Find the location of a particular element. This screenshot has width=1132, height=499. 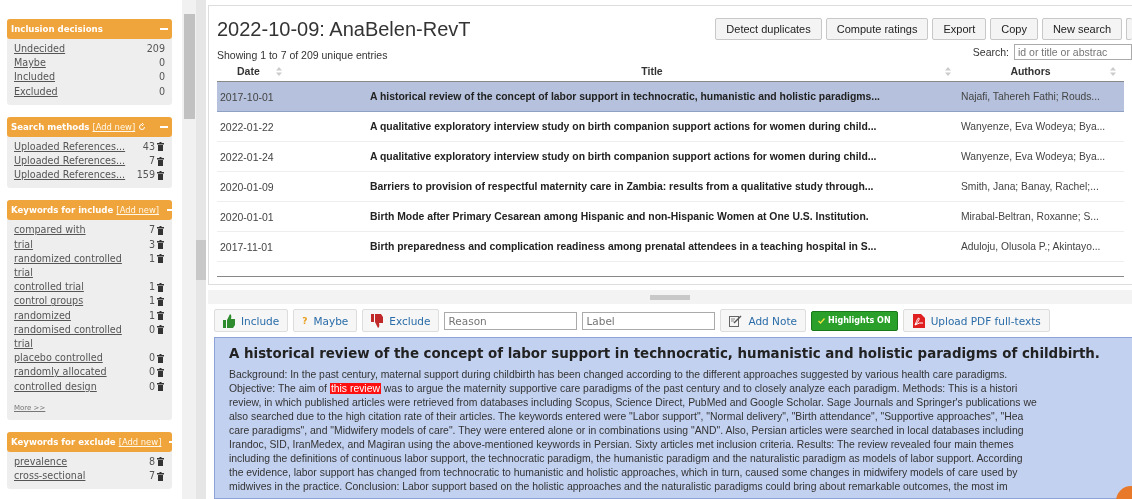

filter-link: prevalence is located at coordinates (75, 462).